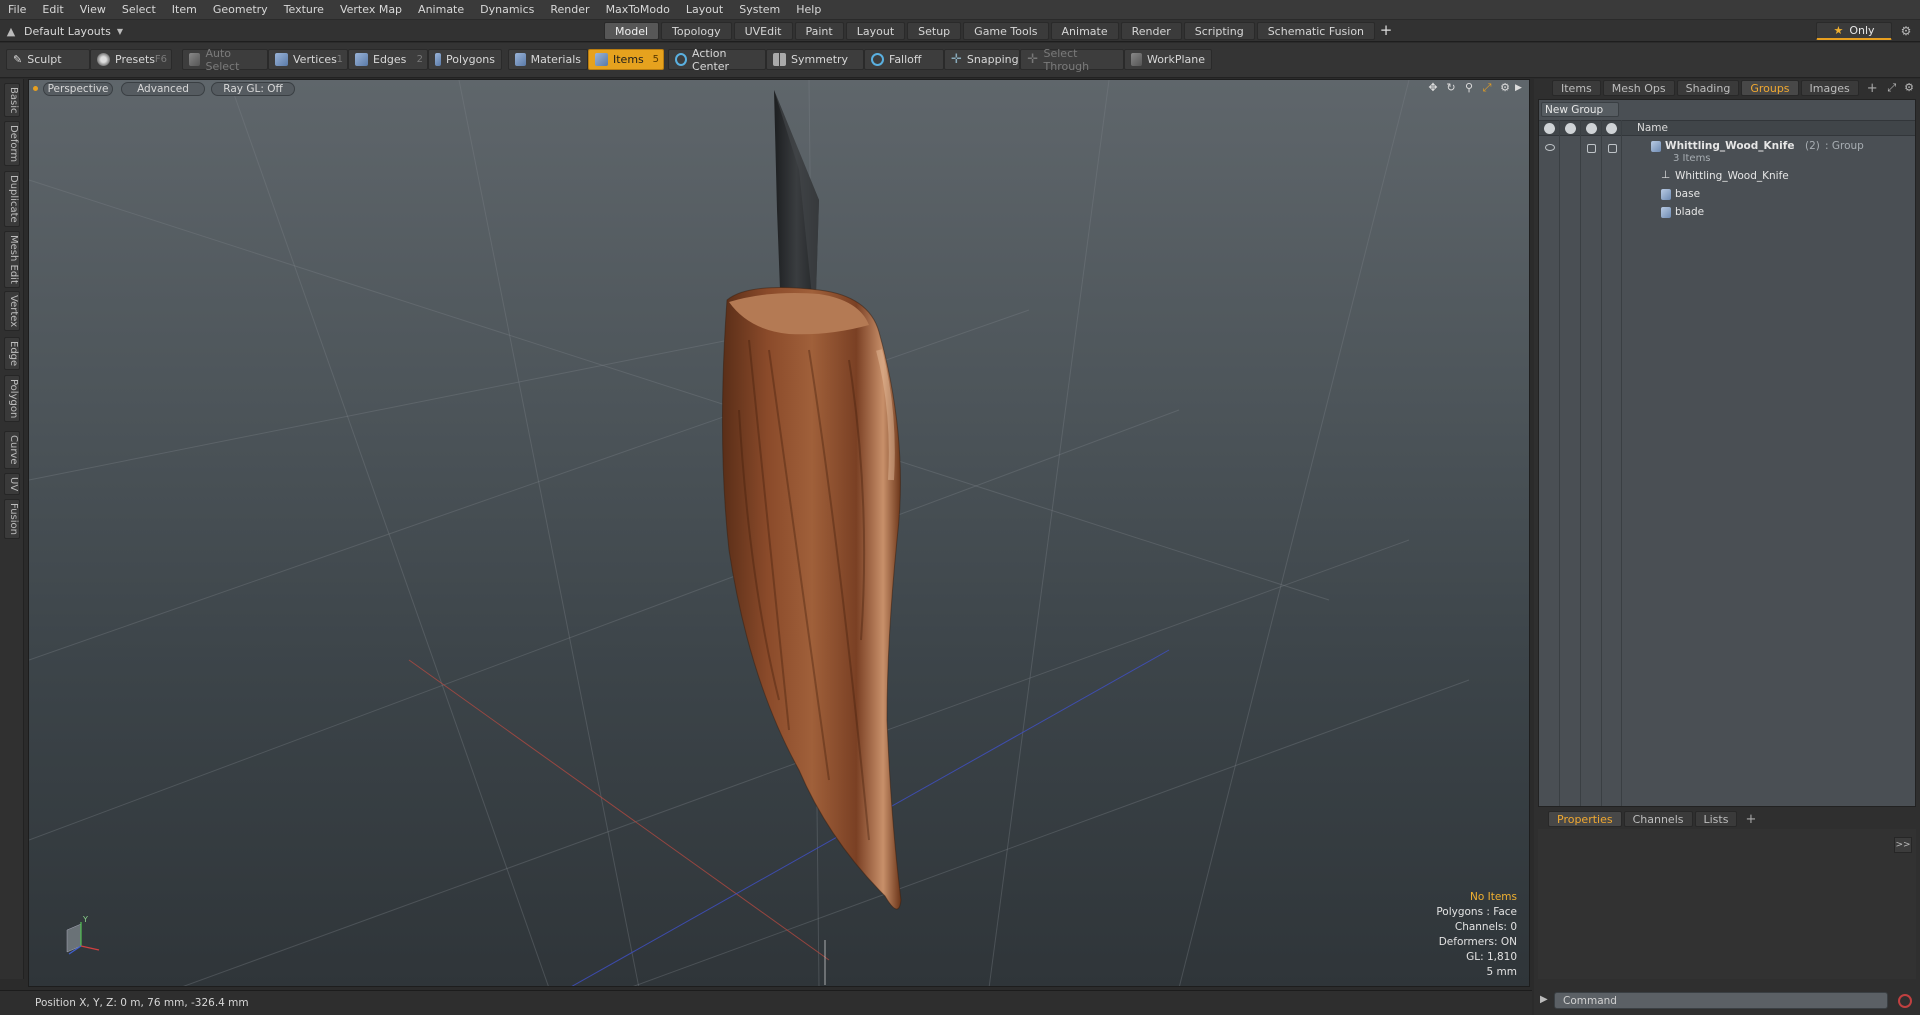  What do you see at coordinates (304, 10) in the screenshot?
I see `menu-texture: Texture` at bounding box center [304, 10].